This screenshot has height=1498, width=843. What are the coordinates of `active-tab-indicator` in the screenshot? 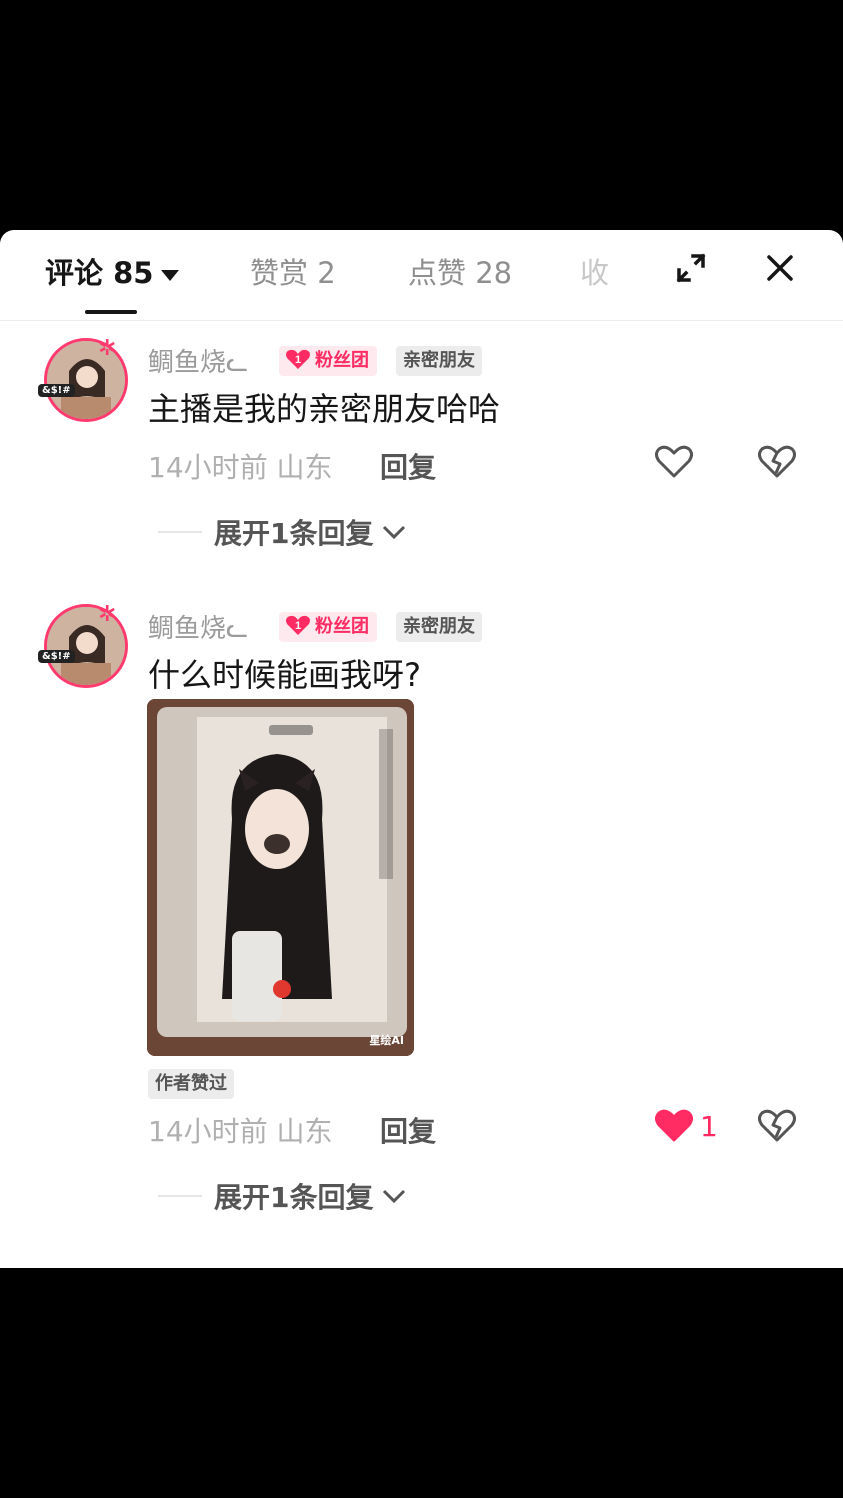 It's located at (111, 312).